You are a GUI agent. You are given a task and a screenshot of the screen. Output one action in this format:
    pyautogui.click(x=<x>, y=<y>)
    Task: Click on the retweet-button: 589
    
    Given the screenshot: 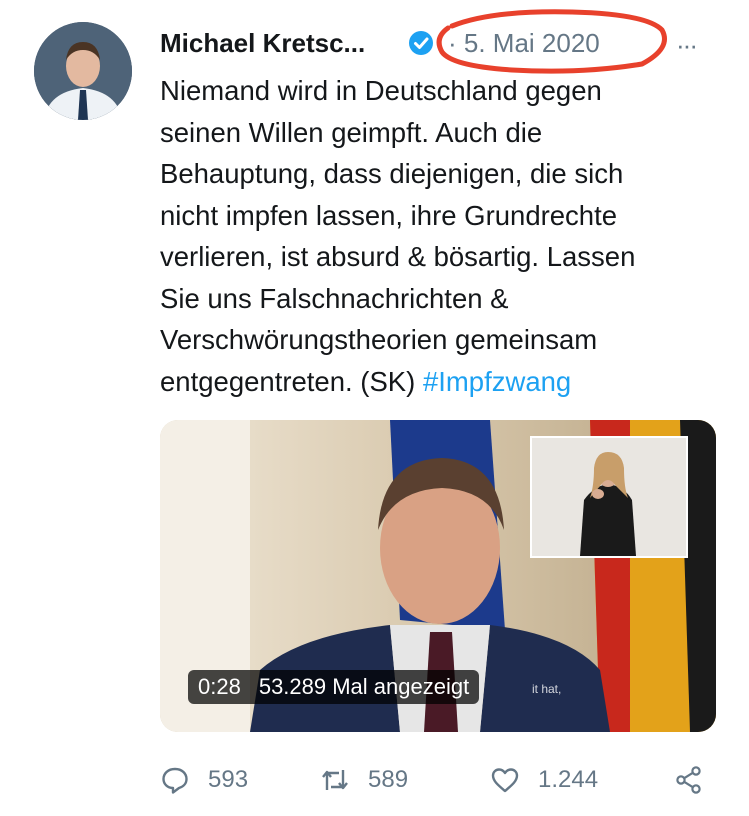 What is the action you would take?
    pyautogui.click(x=364, y=780)
    